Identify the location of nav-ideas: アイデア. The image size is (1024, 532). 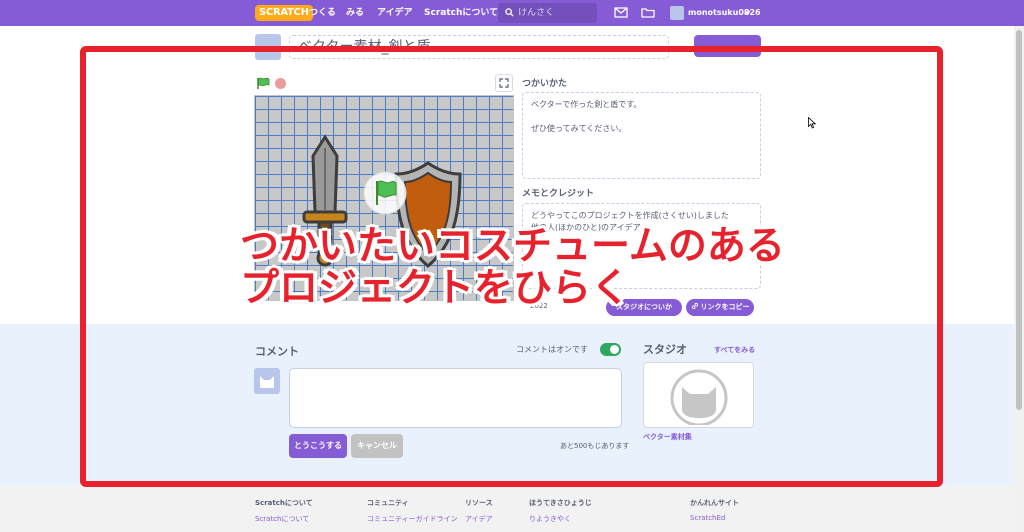
(395, 13).